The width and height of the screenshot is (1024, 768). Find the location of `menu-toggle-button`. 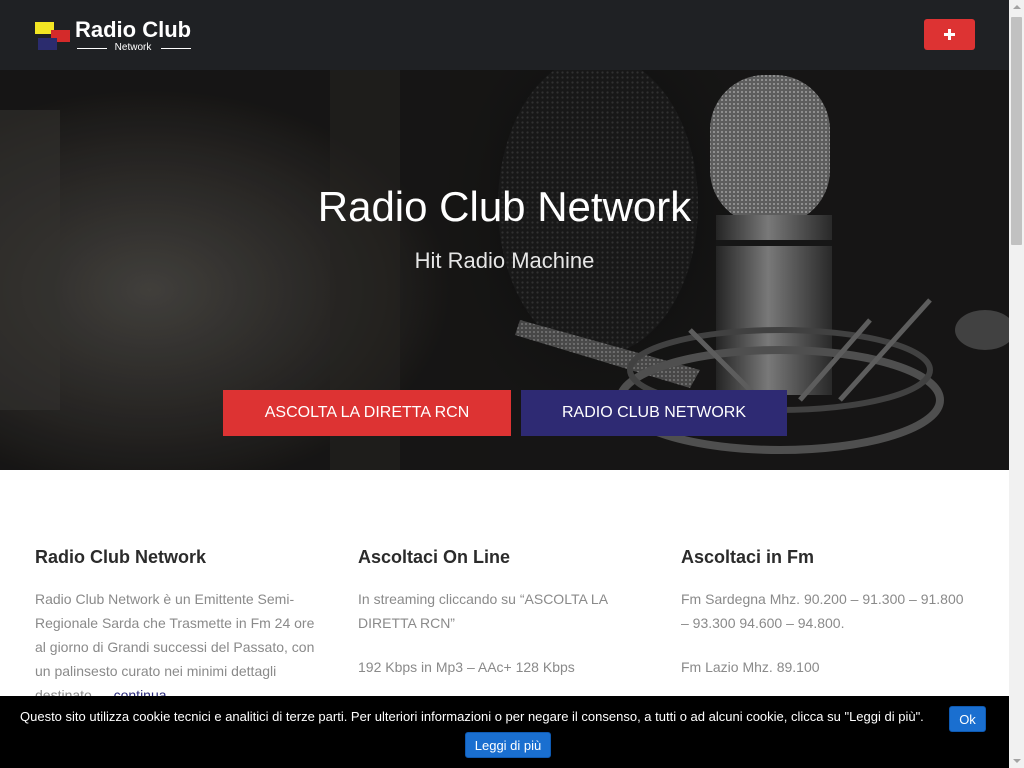

menu-toggle-button is located at coordinates (949, 34).